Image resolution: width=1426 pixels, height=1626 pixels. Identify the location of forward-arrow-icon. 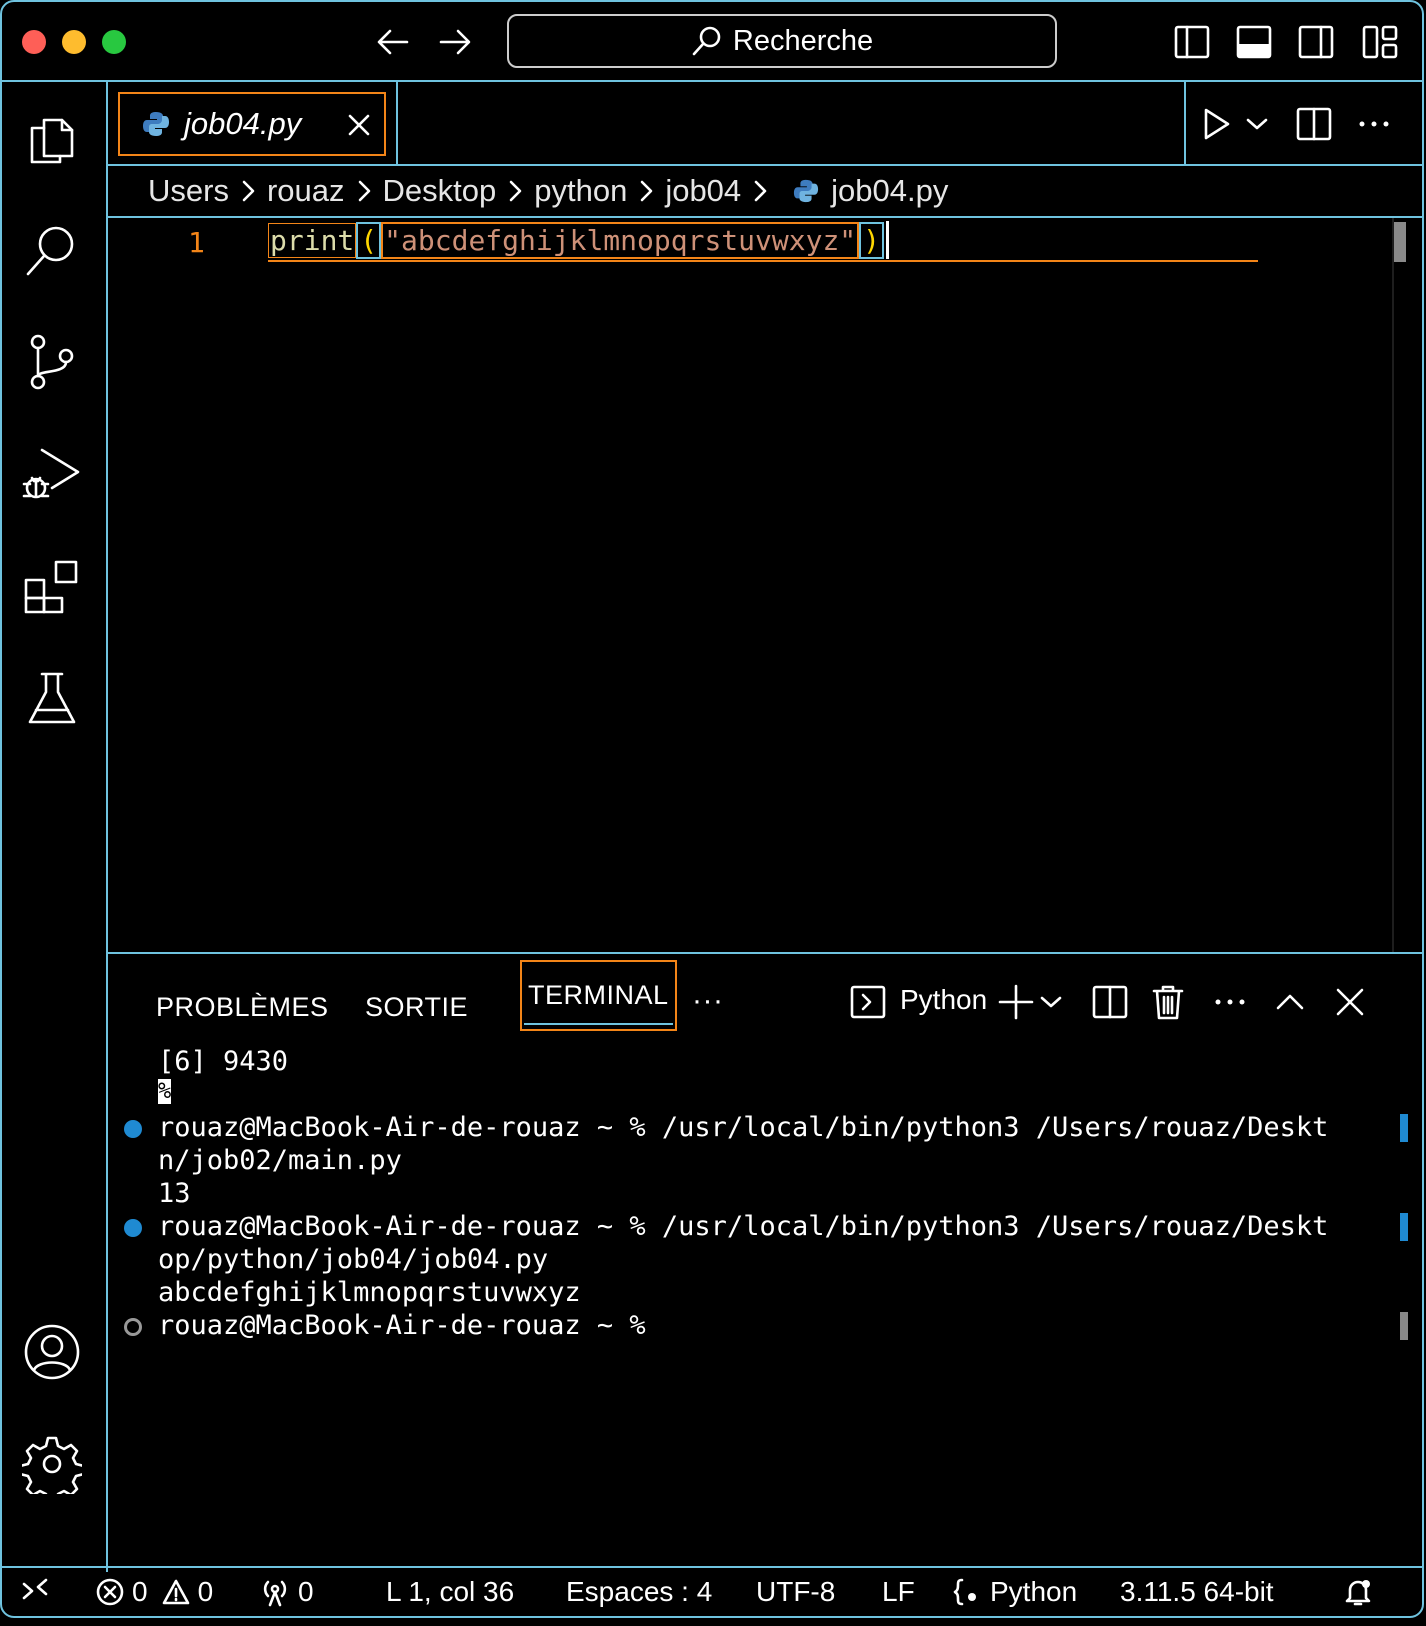
(455, 42).